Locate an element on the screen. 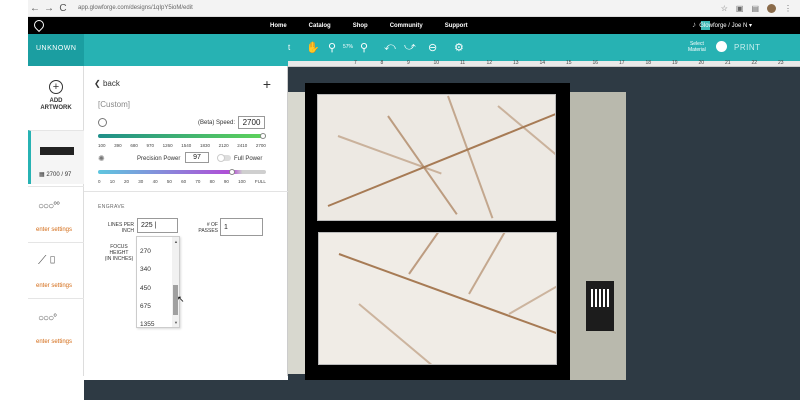 The image size is (800, 400). dropdown-option: 340 is located at coordinates (145, 269).